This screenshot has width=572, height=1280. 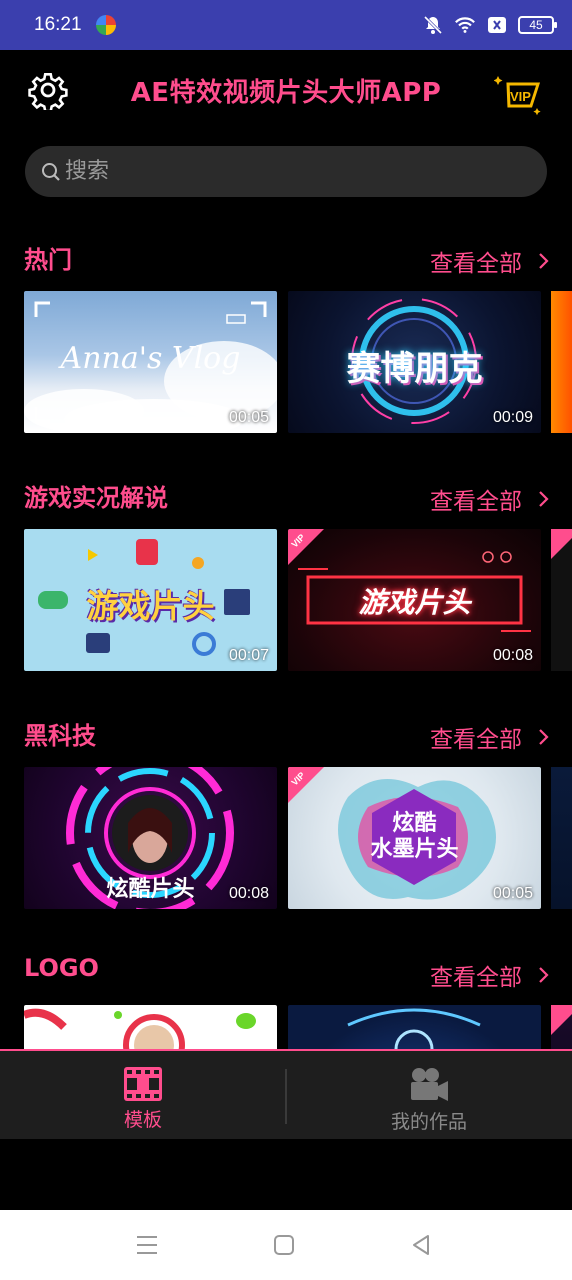 I want to click on section-header-gaming: 游戏实况解说 查看全部, so click(x=286, y=498).